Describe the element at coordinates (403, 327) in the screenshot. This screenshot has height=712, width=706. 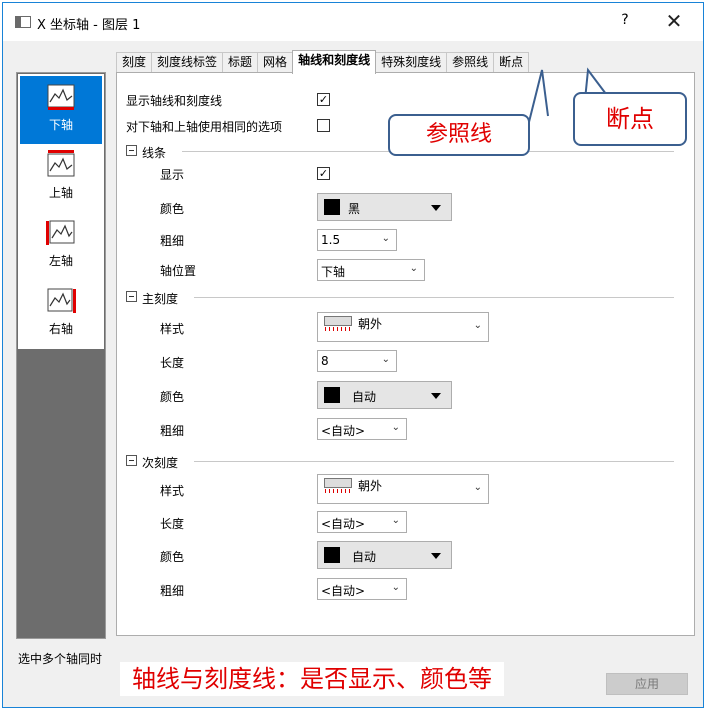
I see `major-style-combo: 朝外 ⌄` at that location.